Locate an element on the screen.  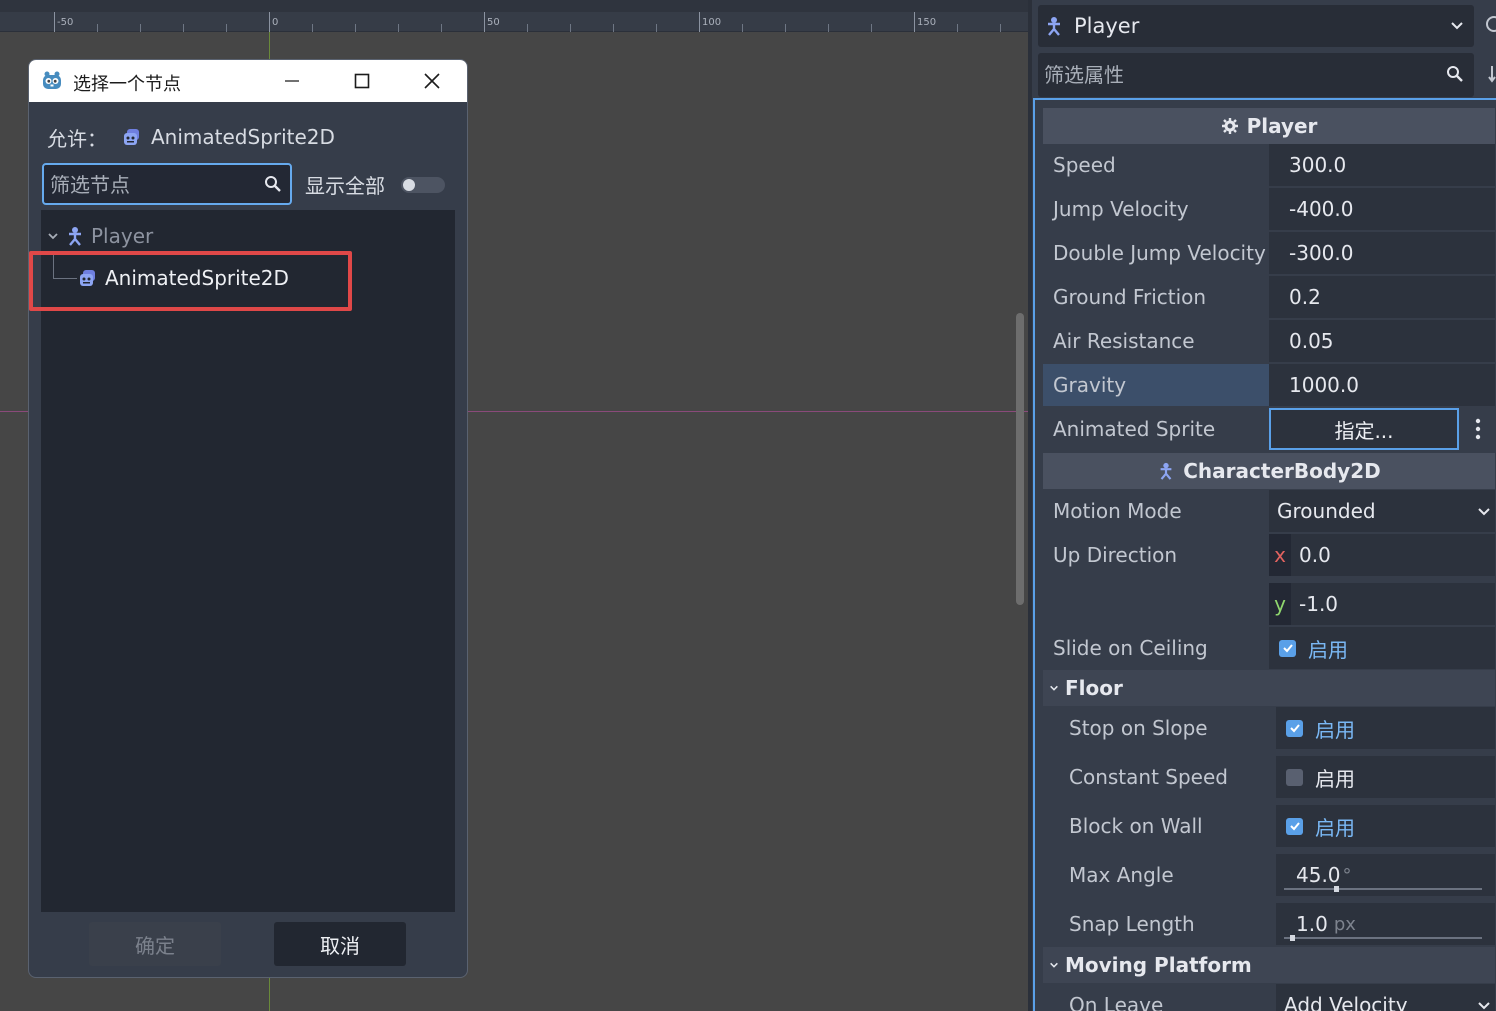
prop-motion-mode: Motion Mode Grounded is located at coordinates (1269, 512).